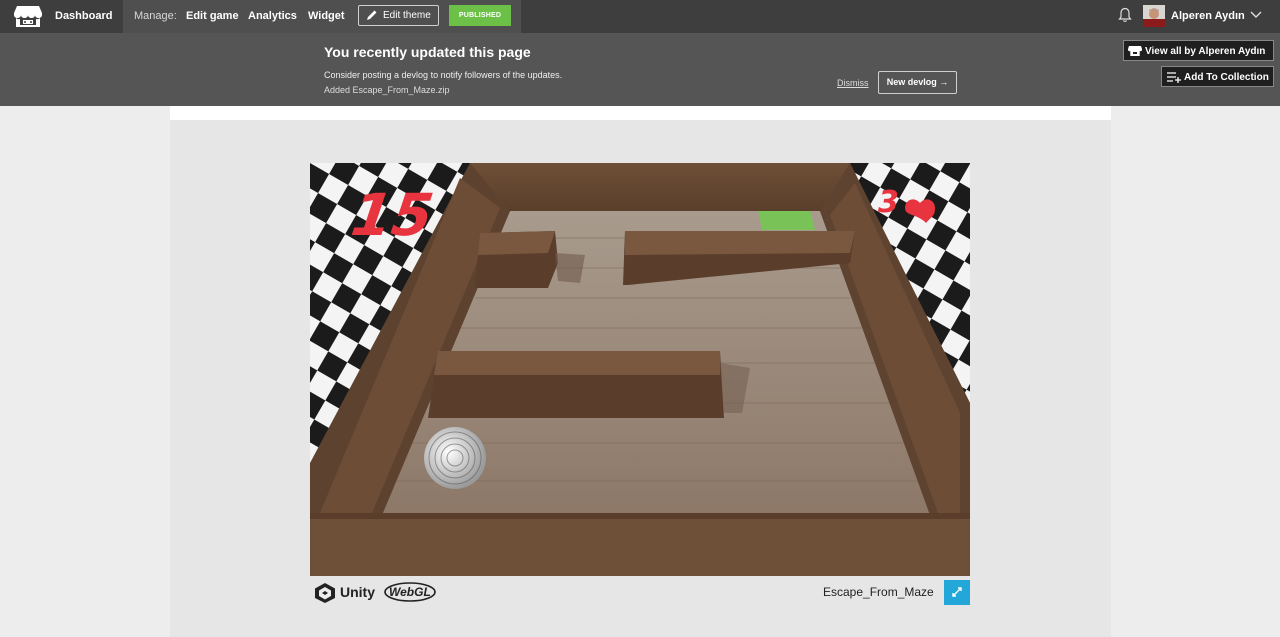 Image resolution: width=1280 pixels, height=637 pixels. I want to click on pencil-icon, so click(372, 15).